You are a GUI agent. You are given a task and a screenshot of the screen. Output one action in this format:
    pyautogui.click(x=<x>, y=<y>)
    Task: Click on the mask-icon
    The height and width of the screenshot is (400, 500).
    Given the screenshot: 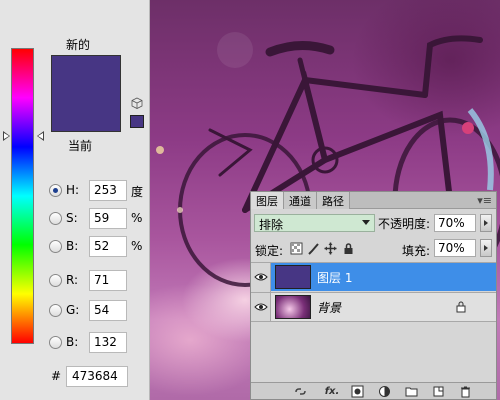 What is the action you would take?
    pyautogui.click(x=357, y=391)
    